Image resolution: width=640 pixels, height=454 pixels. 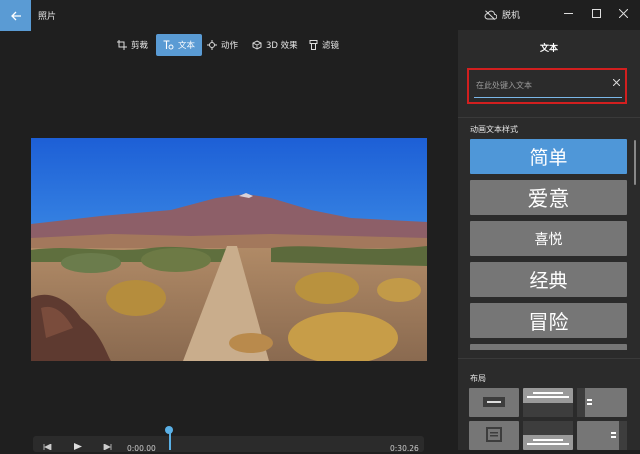 I want to click on maximize-icon, so click(x=596, y=13).